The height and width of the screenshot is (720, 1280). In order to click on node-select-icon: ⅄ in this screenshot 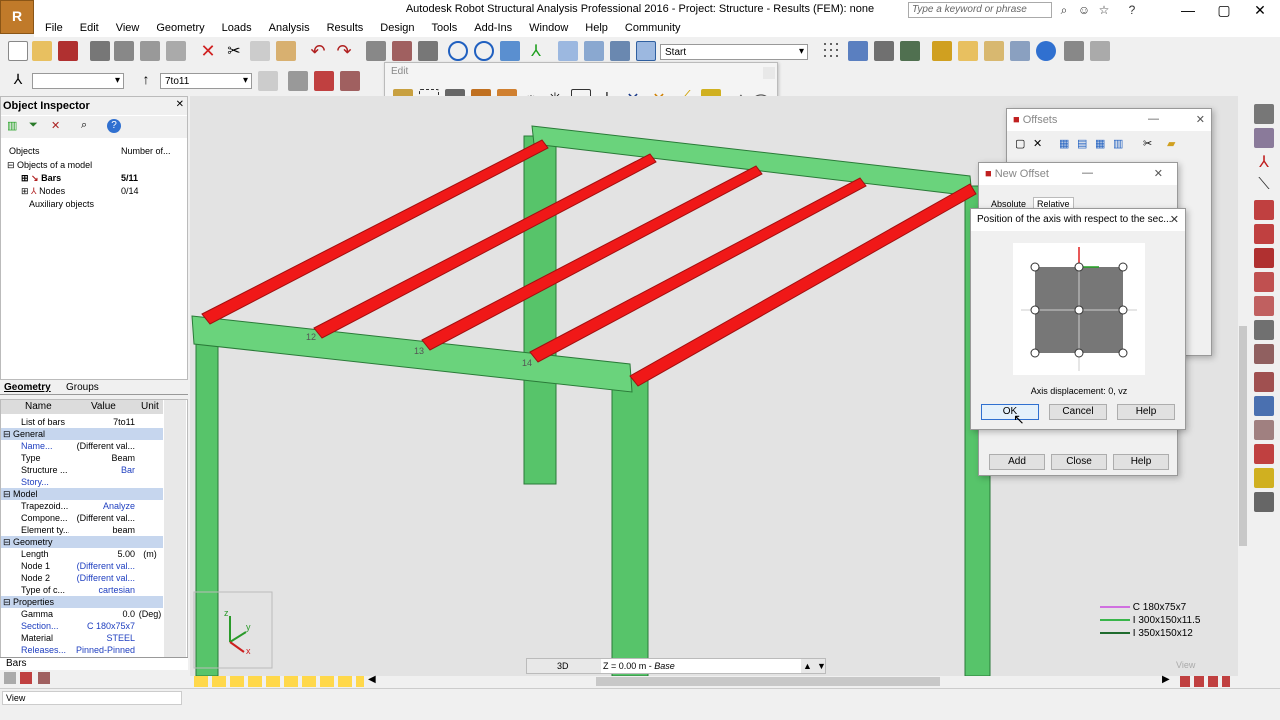, I will do `click(18, 81)`.